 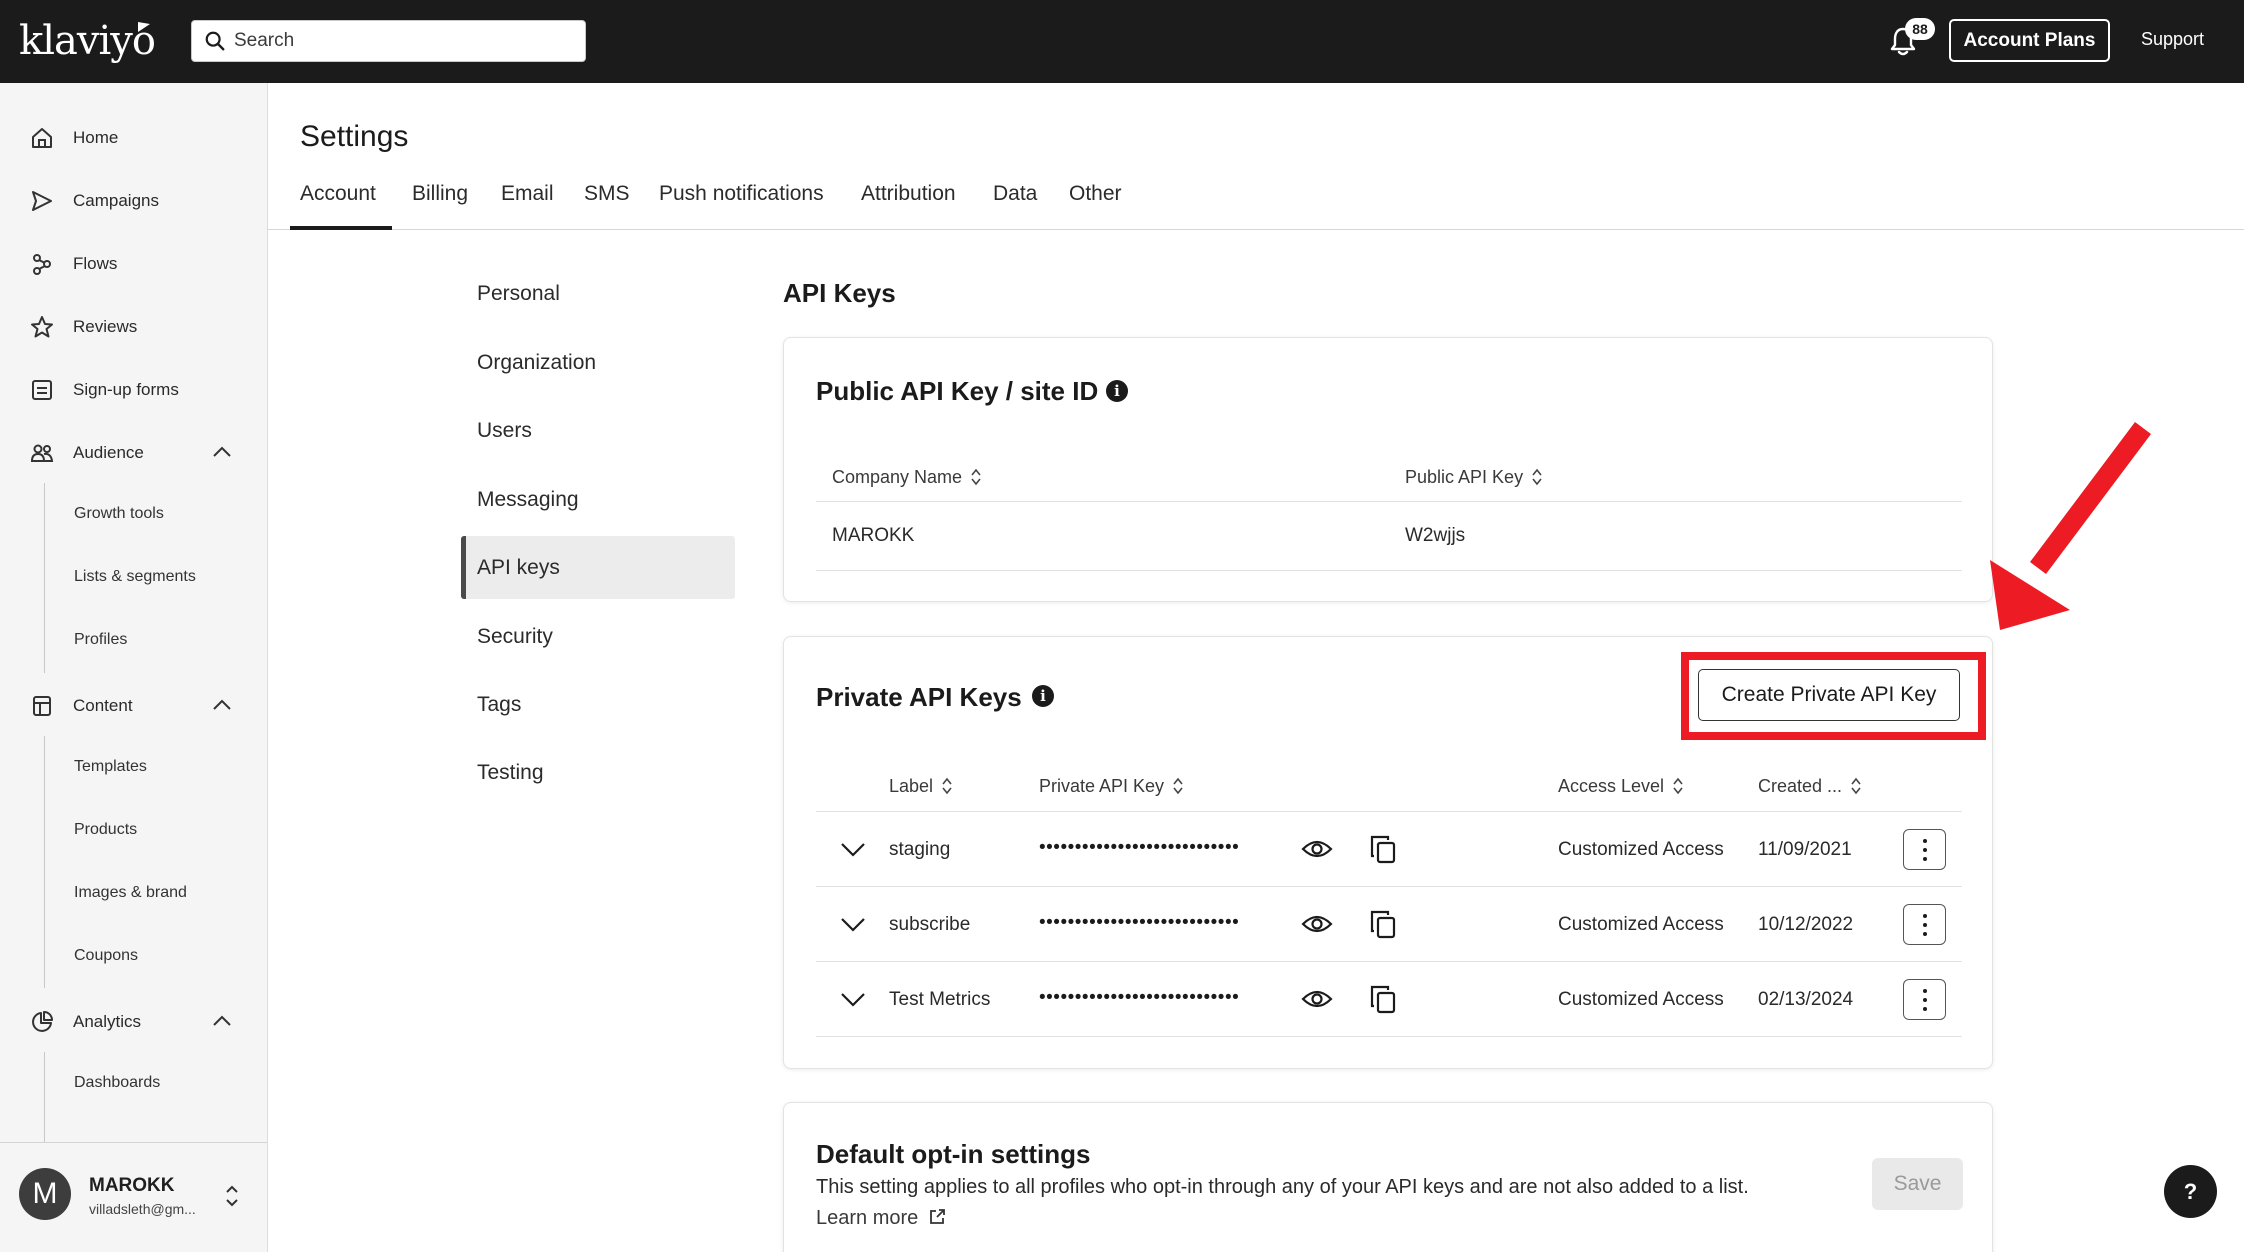 What do you see at coordinates (108, 452) in the screenshot?
I see `sidebar-item-label: Audience` at bounding box center [108, 452].